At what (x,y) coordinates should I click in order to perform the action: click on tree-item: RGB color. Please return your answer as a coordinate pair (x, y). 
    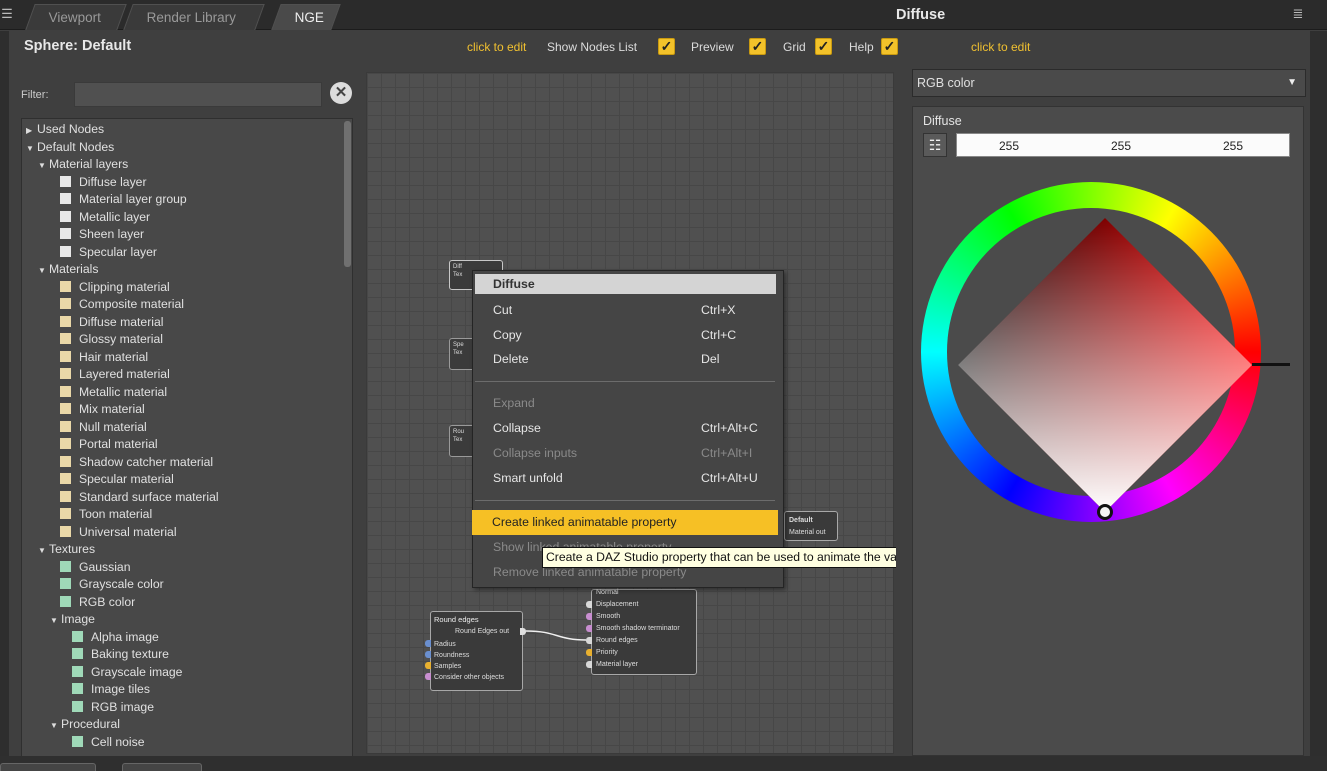
    Looking at the image, I should click on (181, 603).